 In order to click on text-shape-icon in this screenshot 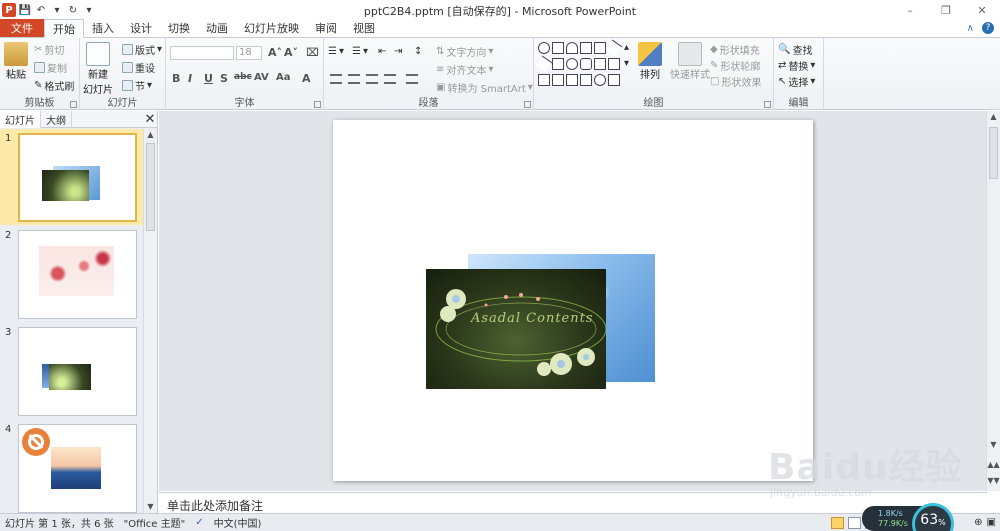, I will do `click(586, 48)`.